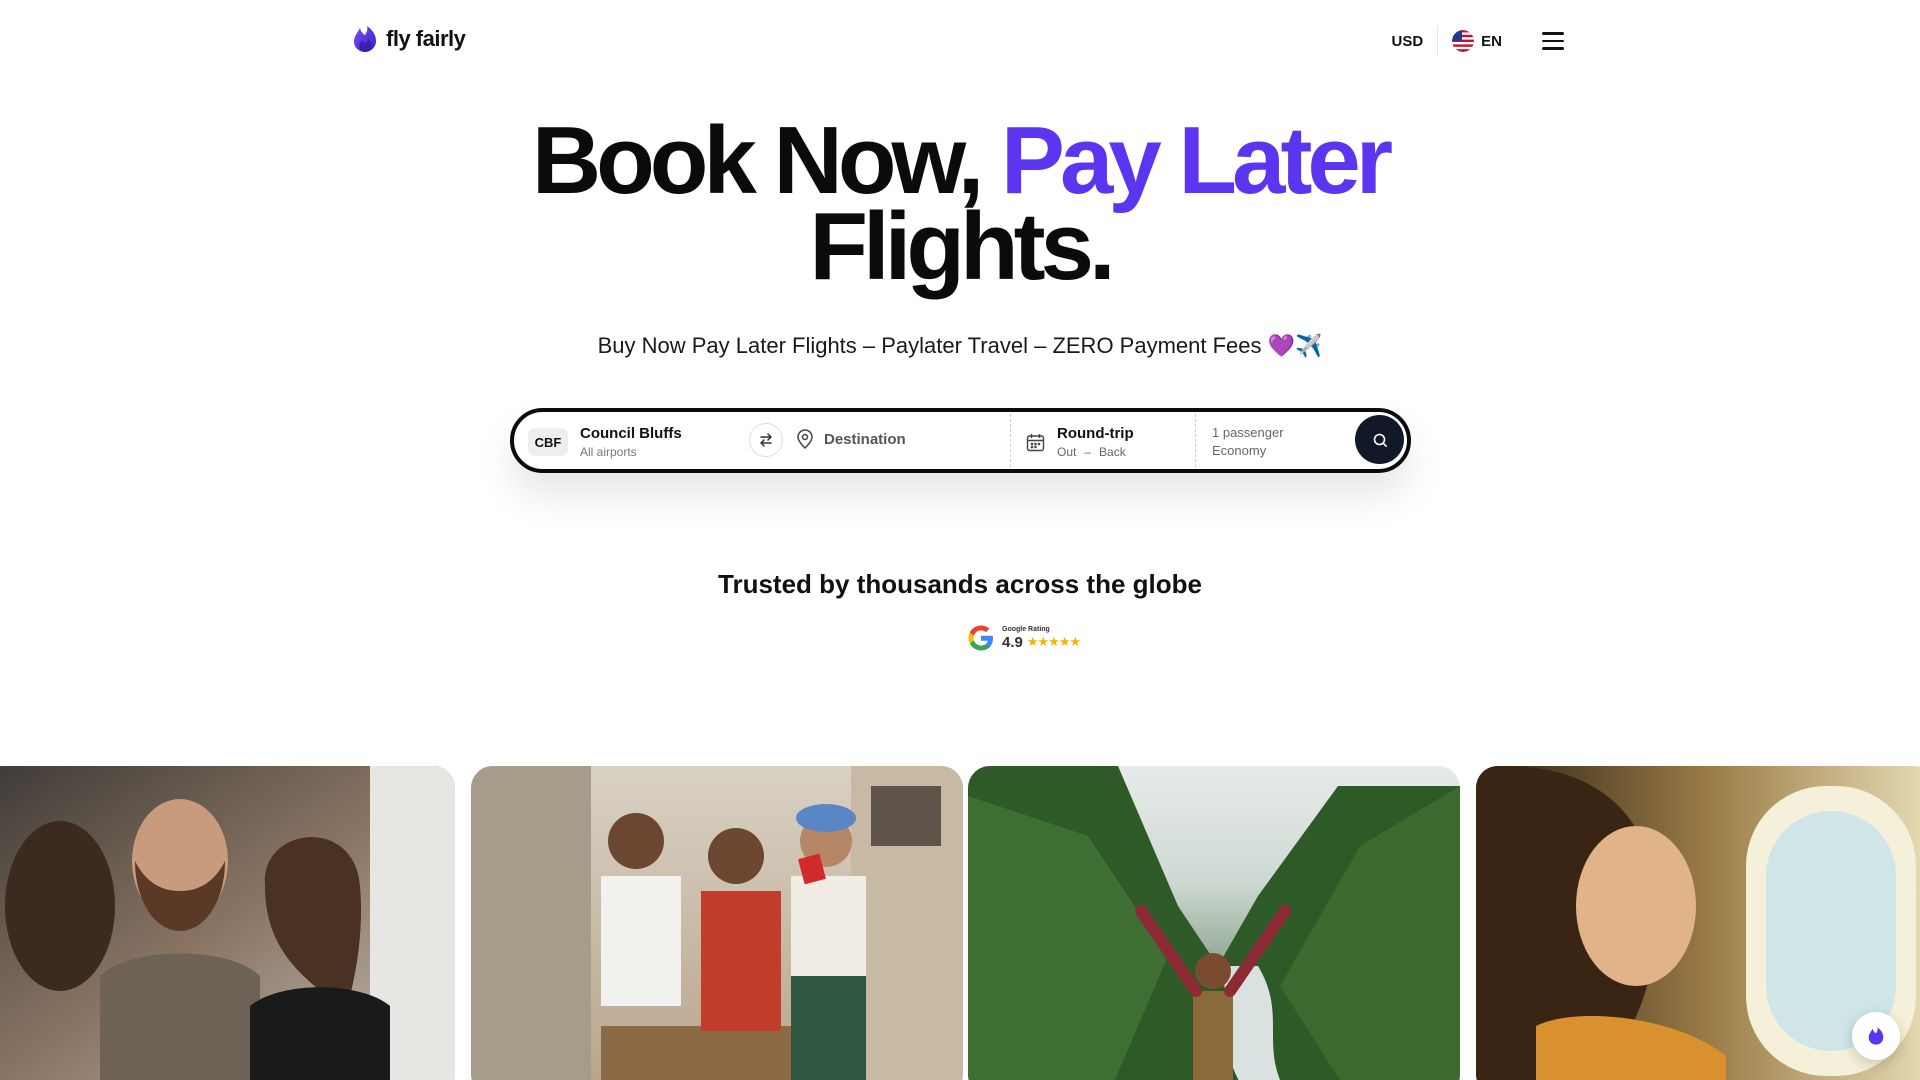 Image resolution: width=1920 pixels, height=1080 pixels. Describe the element at coordinates (1095, 433) in the screenshot. I see `trip-type: Round-trip` at that location.